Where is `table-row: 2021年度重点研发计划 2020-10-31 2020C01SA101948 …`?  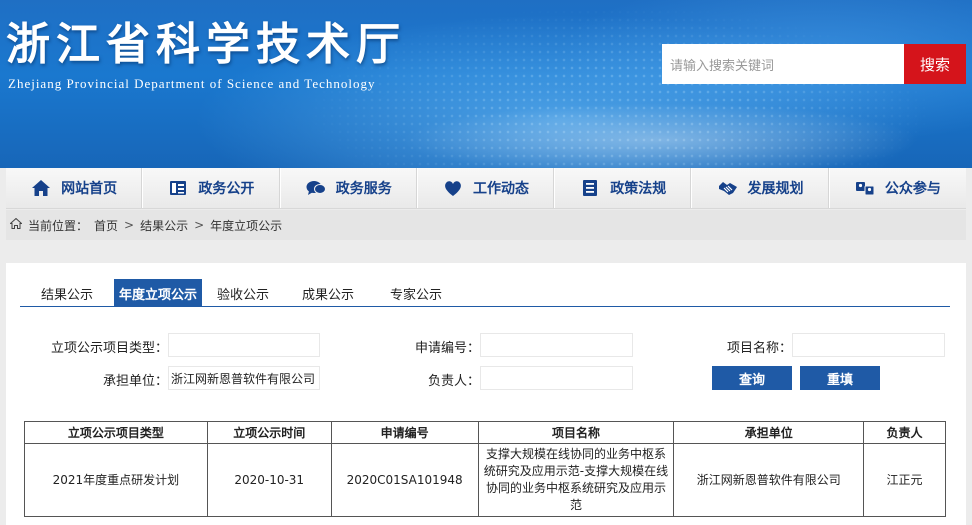
table-row: 2021年度重点研发计划 2020-10-31 2020C01SA101948 … is located at coordinates (485, 480).